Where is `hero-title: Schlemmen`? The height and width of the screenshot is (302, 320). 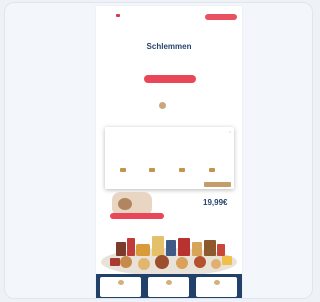
hero-title: Schlemmen is located at coordinates (169, 46).